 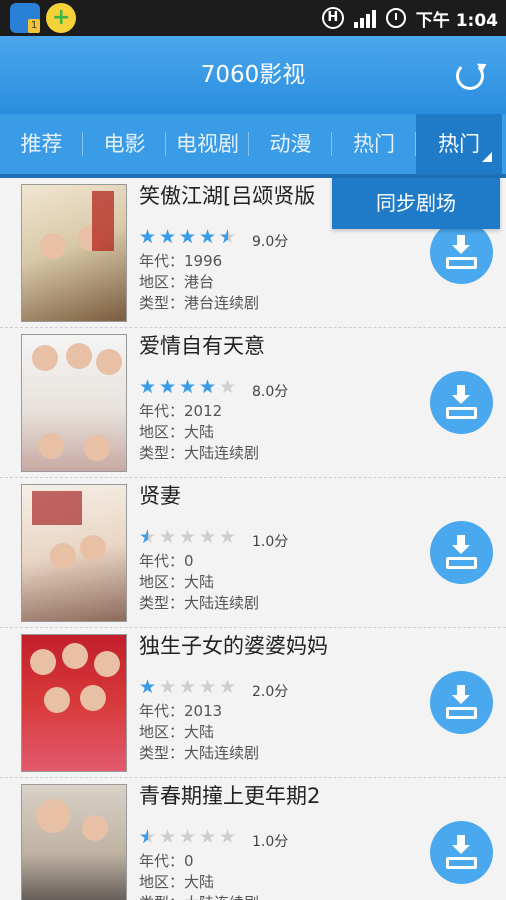 I want to click on alarm-icon, so click(x=395, y=18).